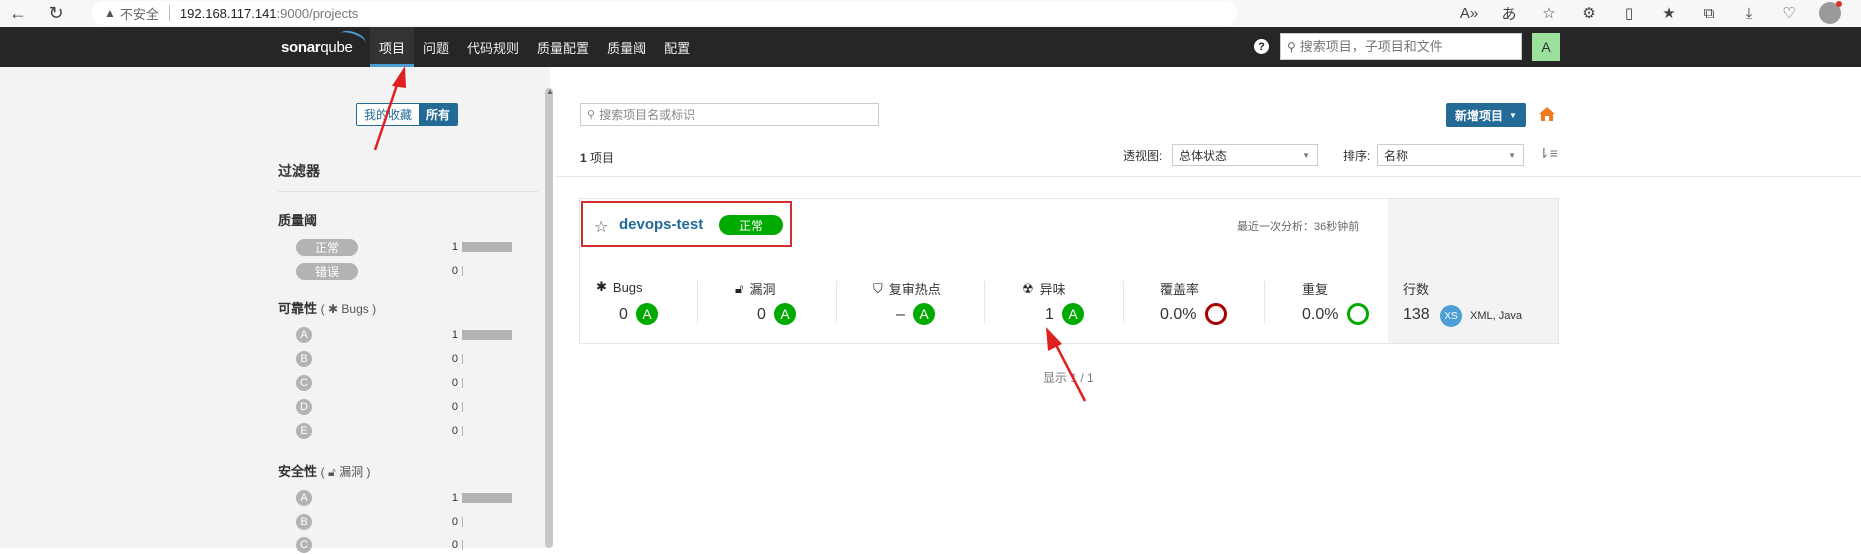  I want to click on bugs-measure-label: ✱ Bugs, so click(619, 287).